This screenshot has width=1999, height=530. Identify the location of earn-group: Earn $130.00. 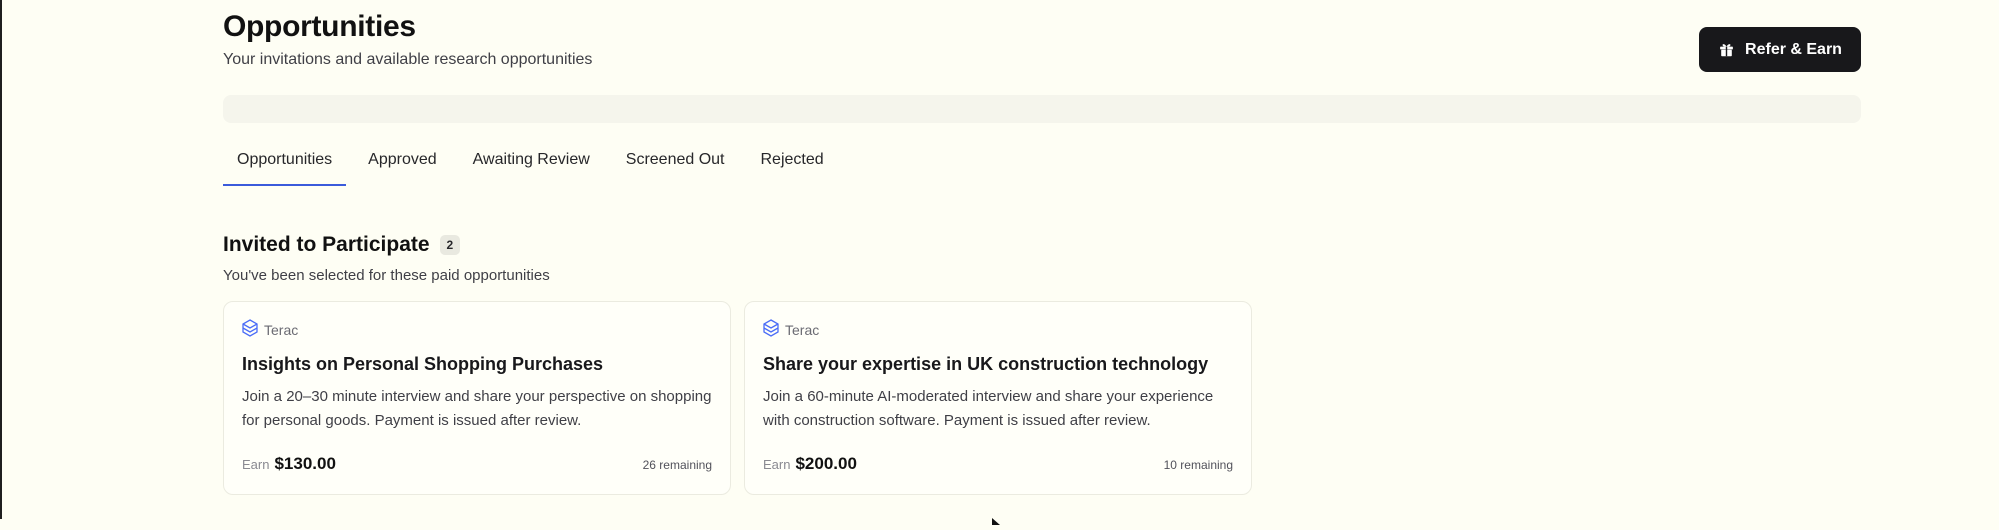
(289, 464).